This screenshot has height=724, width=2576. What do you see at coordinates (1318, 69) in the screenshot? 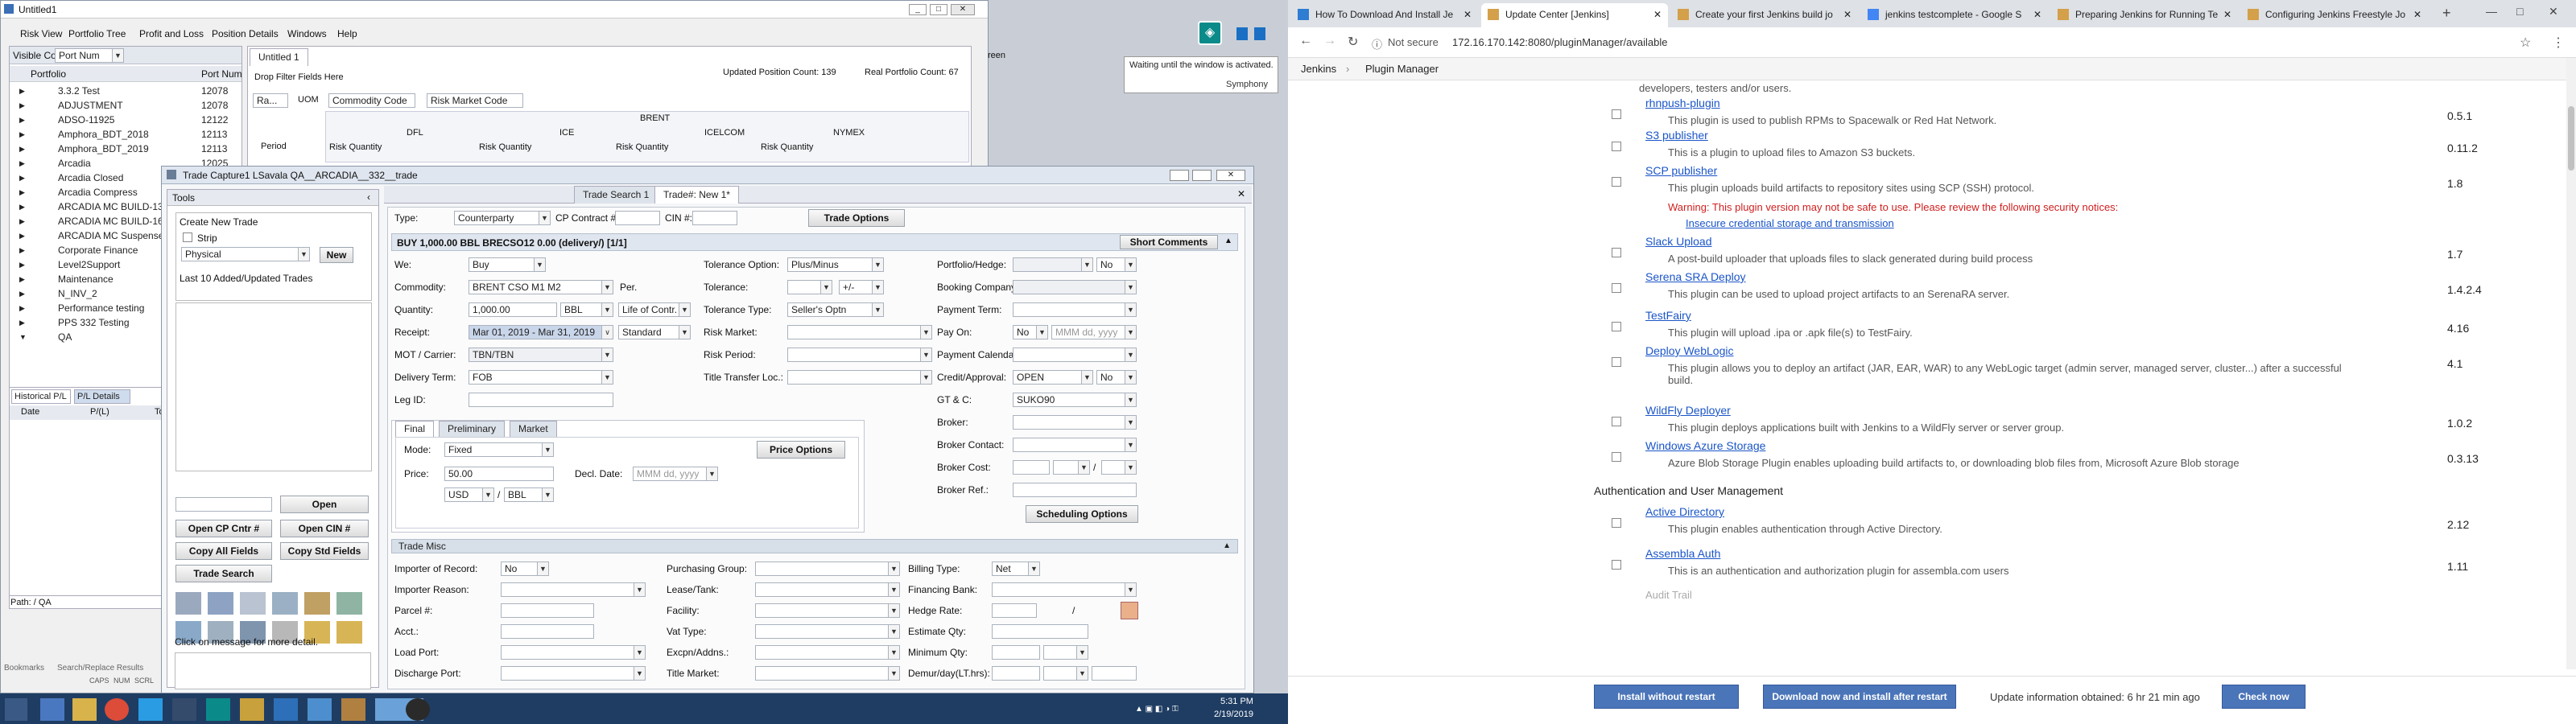
I see `crumb-jenkins: Jenkins` at bounding box center [1318, 69].